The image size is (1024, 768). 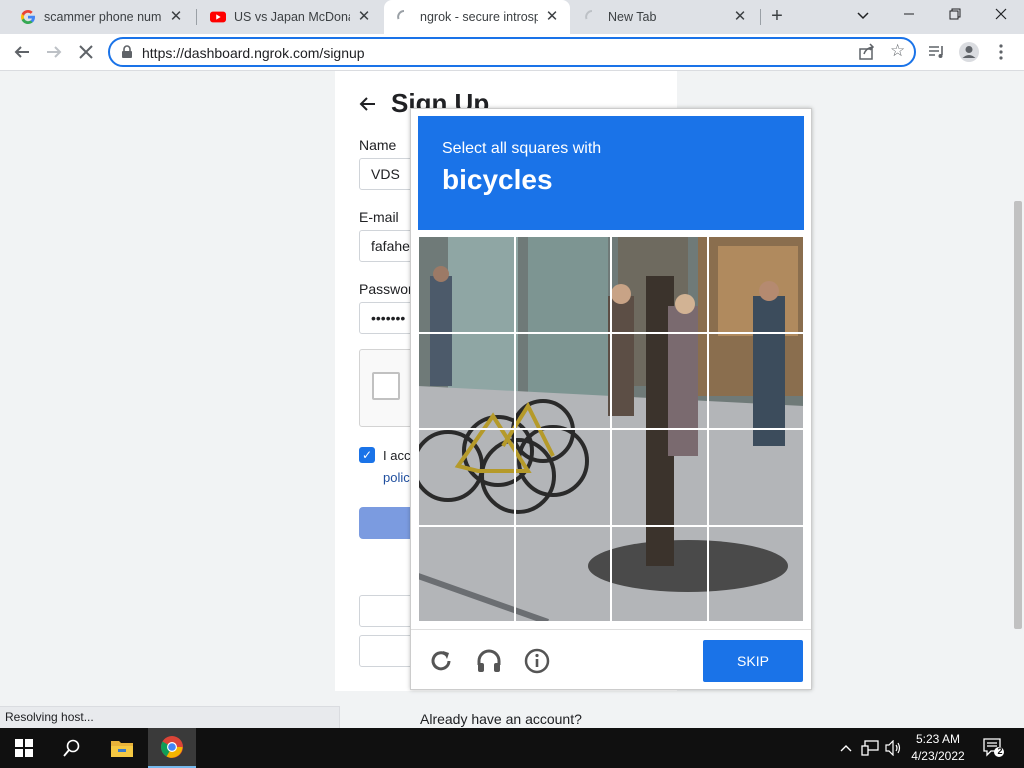 What do you see at coordinates (441, 661) in the screenshot?
I see `reload-icon` at bounding box center [441, 661].